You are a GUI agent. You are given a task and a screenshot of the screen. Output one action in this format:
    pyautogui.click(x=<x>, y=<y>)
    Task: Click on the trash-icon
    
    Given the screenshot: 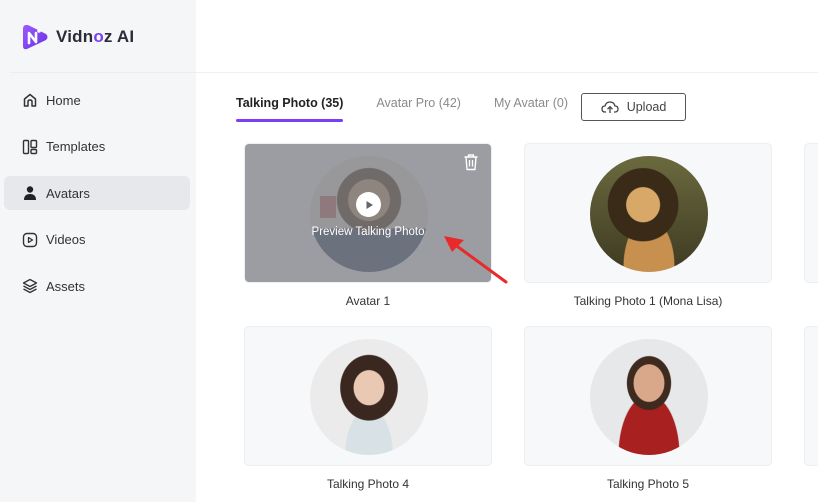 What is the action you would take?
    pyautogui.click(x=471, y=162)
    